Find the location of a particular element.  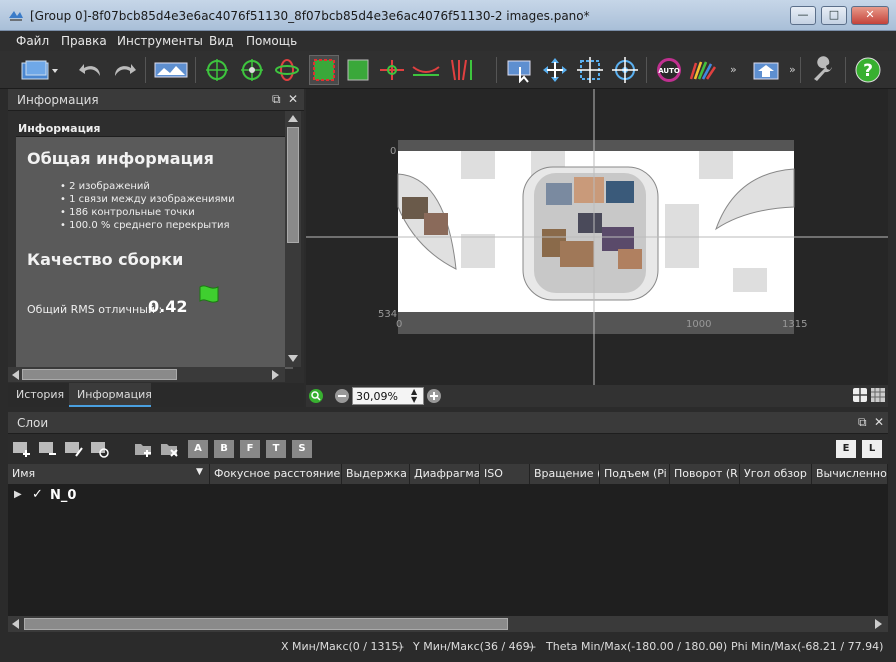

center-button is located at coordinates (392, 70).